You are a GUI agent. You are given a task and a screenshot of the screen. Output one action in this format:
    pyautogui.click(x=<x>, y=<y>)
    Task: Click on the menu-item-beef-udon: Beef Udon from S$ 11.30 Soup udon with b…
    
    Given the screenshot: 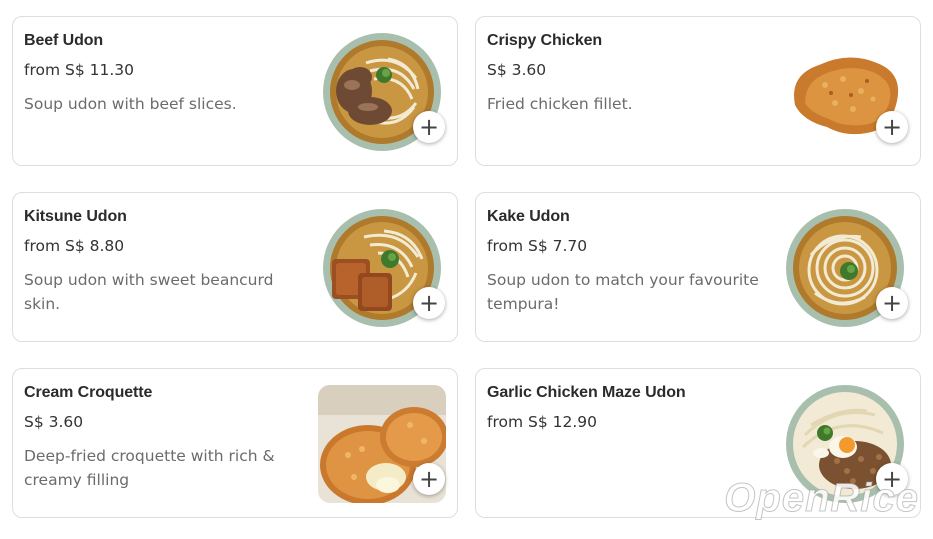 What is the action you would take?
    pyautogui.click(x=235, y=91)
    